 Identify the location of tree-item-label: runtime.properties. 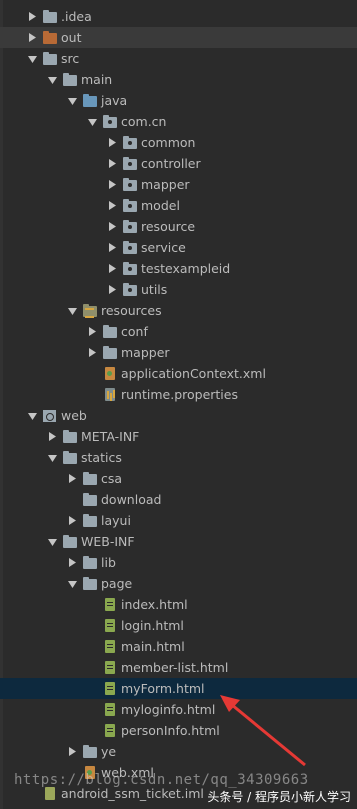
(179, 394).